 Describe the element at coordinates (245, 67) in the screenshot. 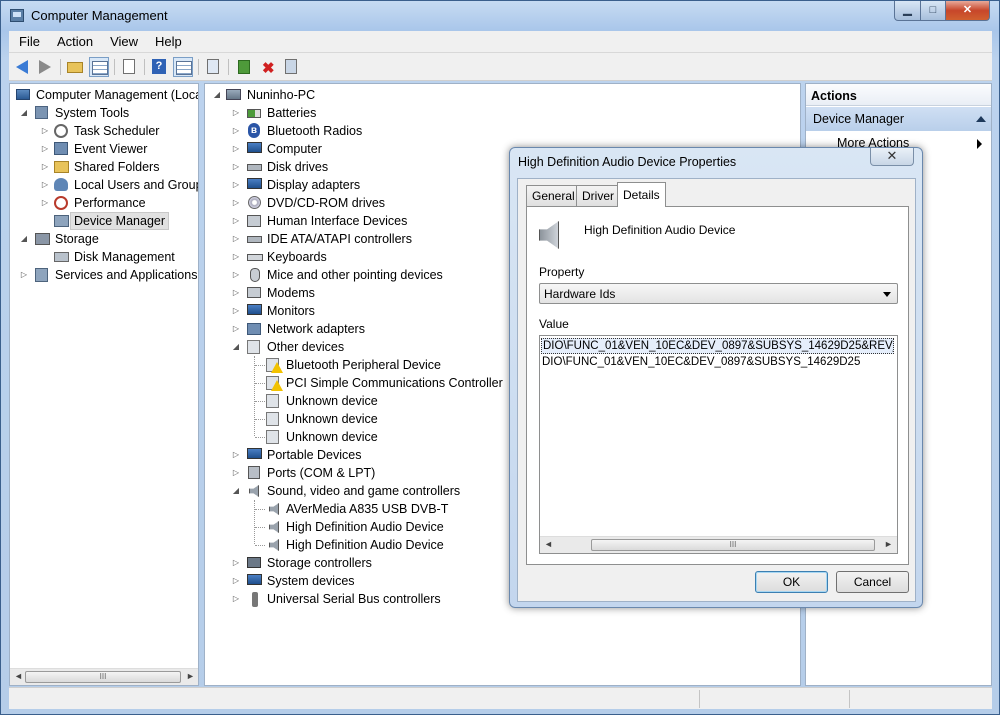

I see `update-driver-icon` at that location.